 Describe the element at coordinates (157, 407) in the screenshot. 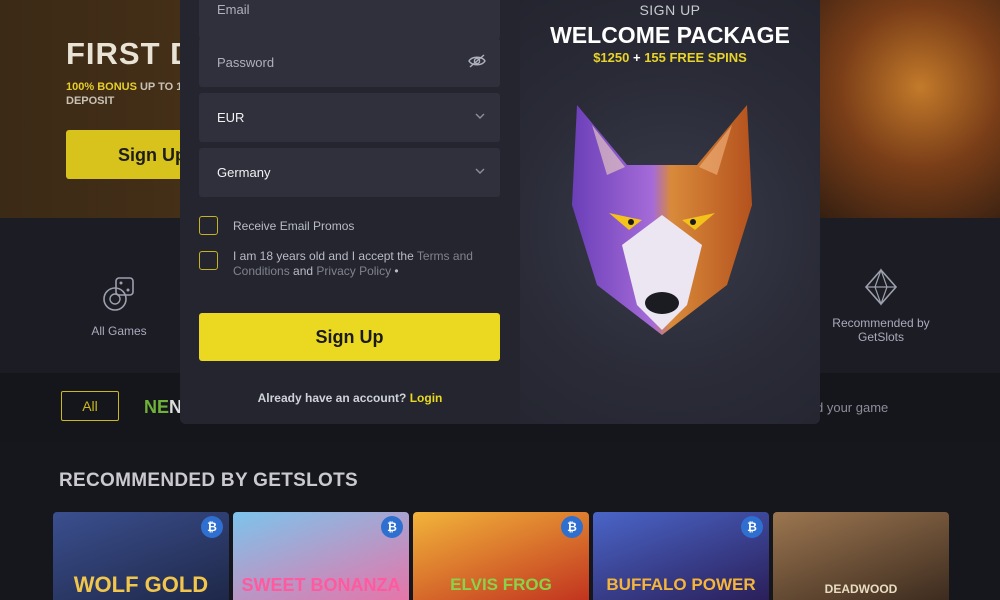

I see `provider-logo-mark: NE` at that location.